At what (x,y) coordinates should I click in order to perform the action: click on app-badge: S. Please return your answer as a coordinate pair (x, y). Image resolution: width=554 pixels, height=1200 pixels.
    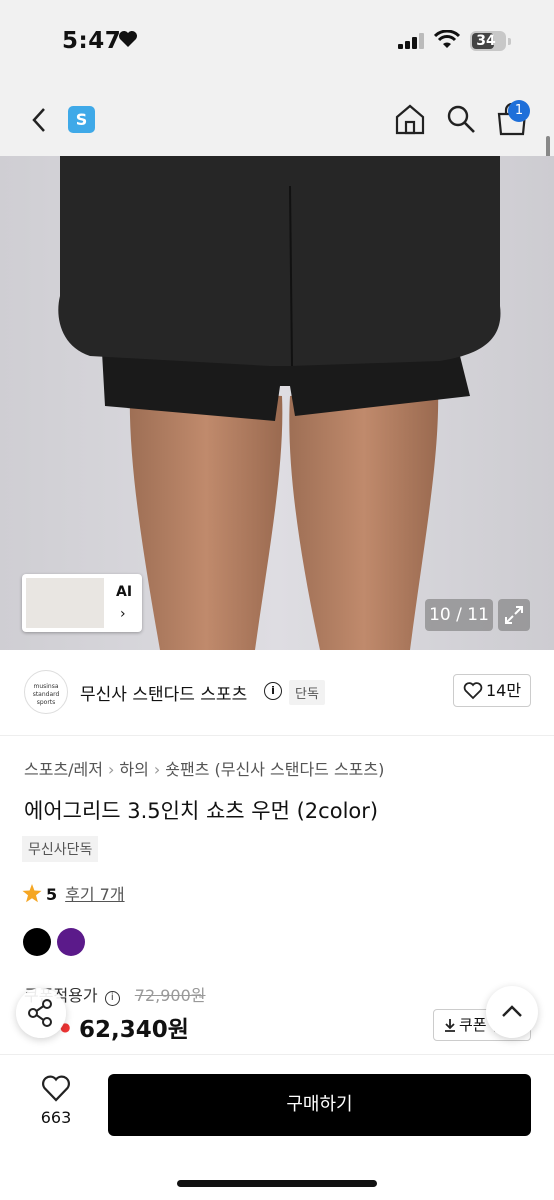
    Looking at the image, I should click on (81, 119).